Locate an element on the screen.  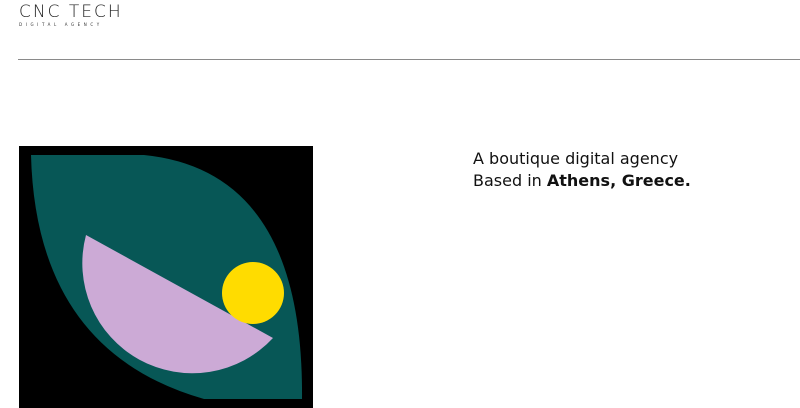
tagline-prefix: Based in is located at coordinates (510, 180).